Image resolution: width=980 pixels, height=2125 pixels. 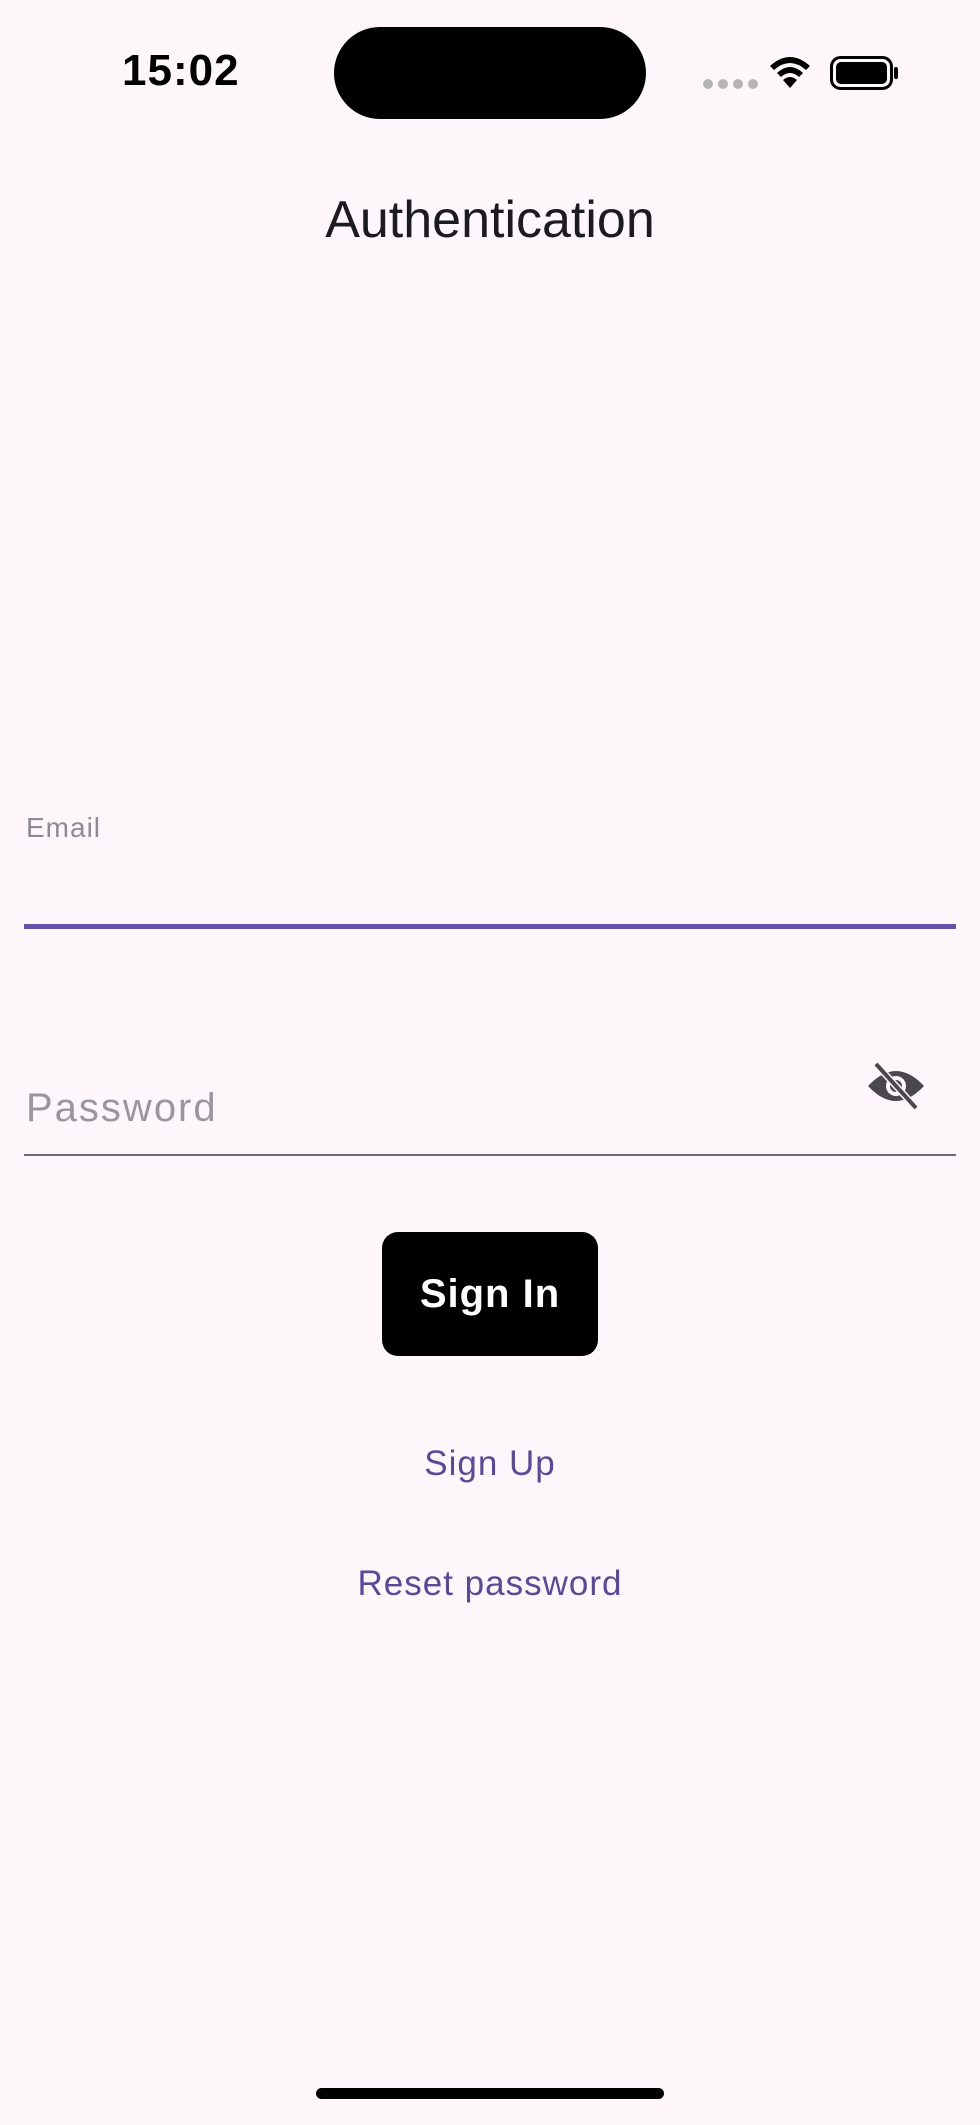 What do you see at coordinates (491, 885) in the screenshot?
I see `email-field` at bounding box center [491, 885].